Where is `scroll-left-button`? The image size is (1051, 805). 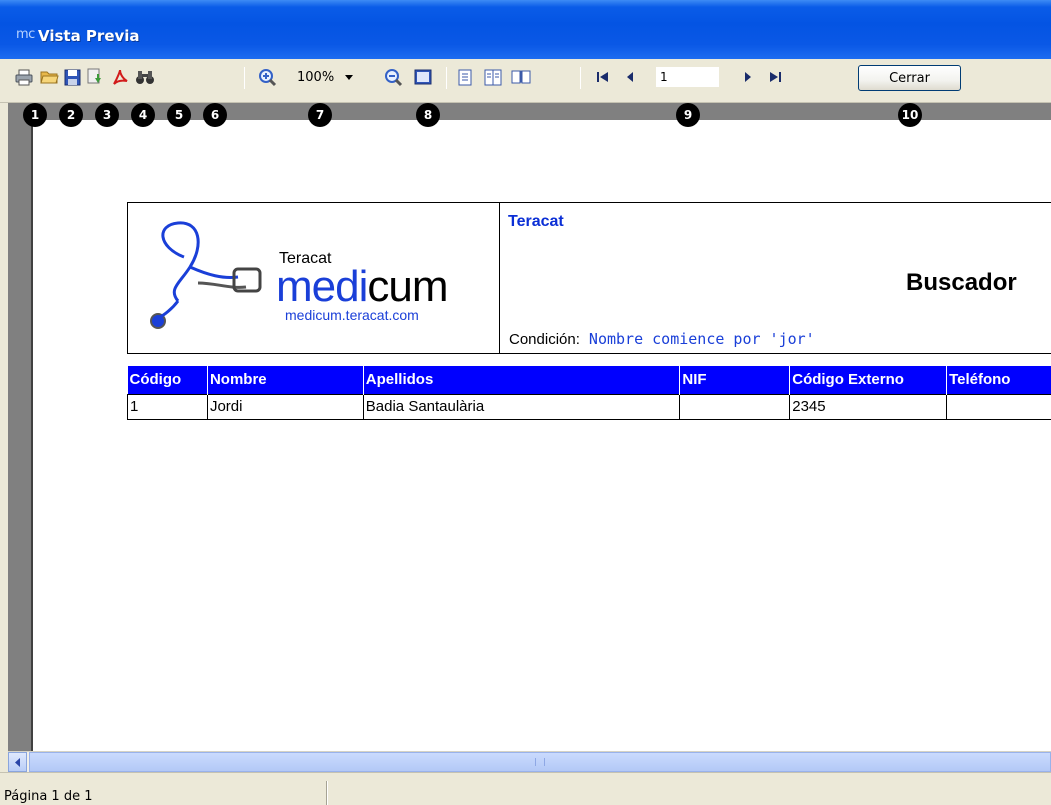
scroll-left-button is located at coordinates (17, 762).